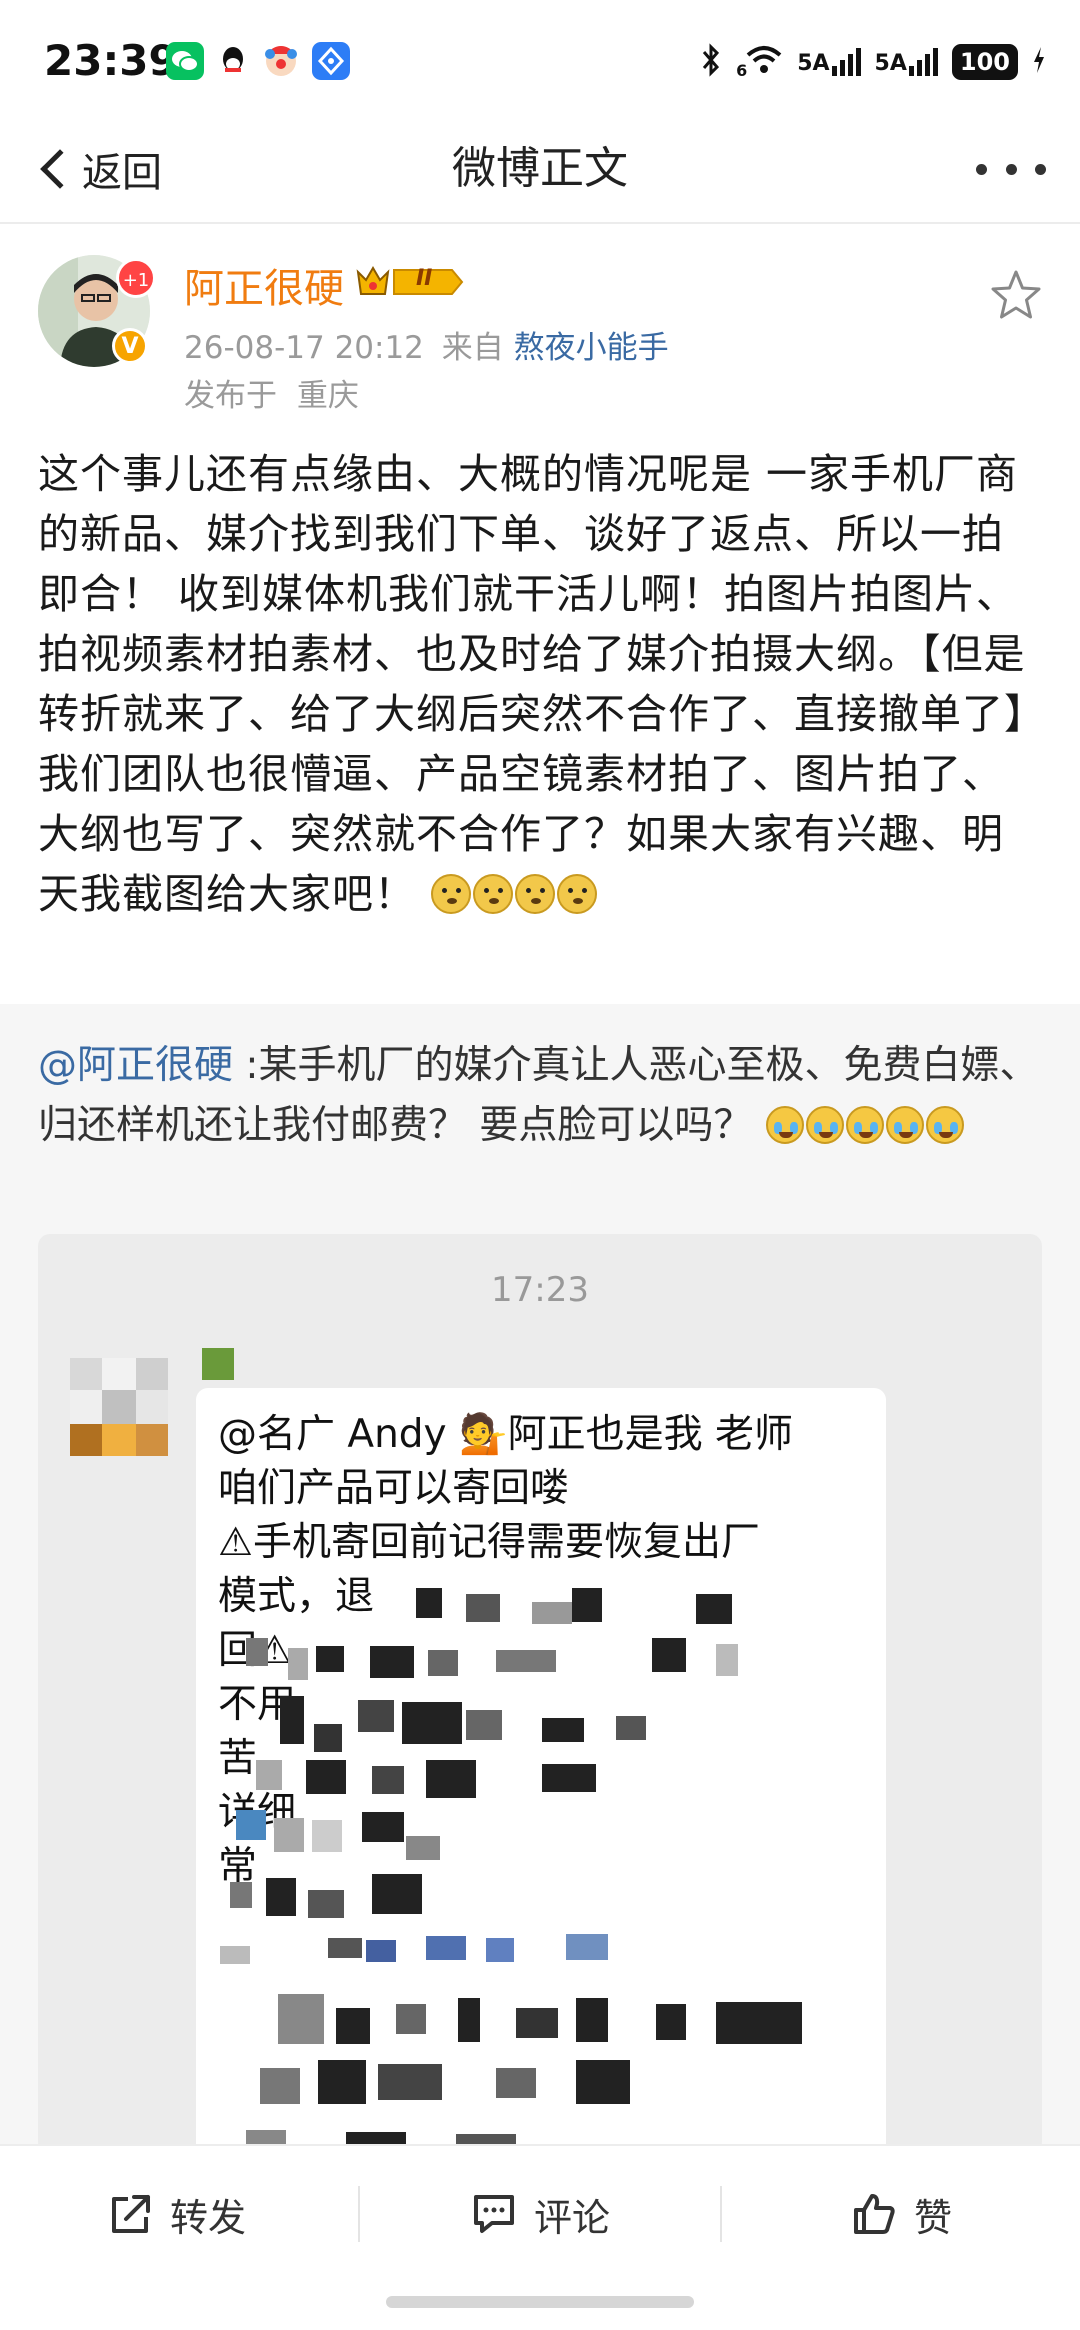 The width and height of the screenshot is (1080, 2330). I want to click on home-indicator, so click(540, 2302).